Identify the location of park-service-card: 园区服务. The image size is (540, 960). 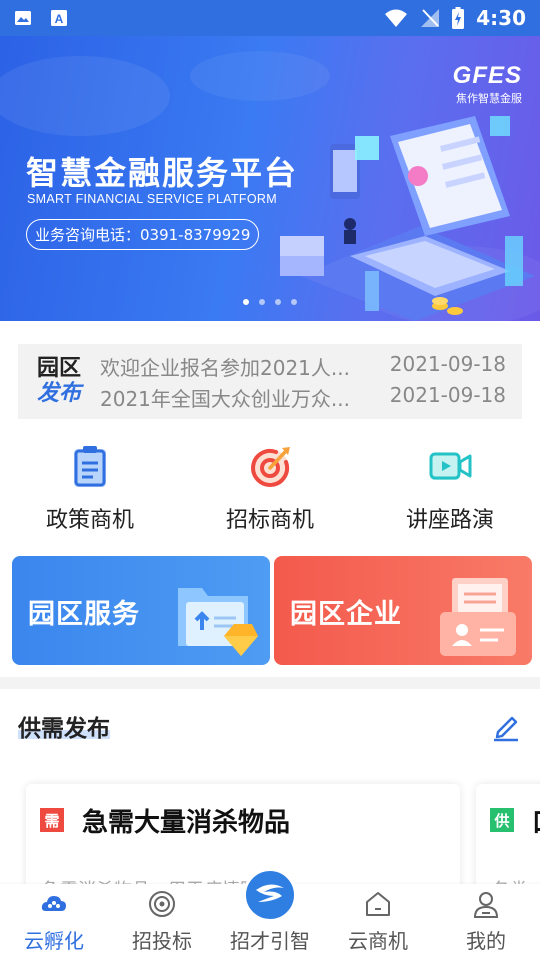
(141, 610).